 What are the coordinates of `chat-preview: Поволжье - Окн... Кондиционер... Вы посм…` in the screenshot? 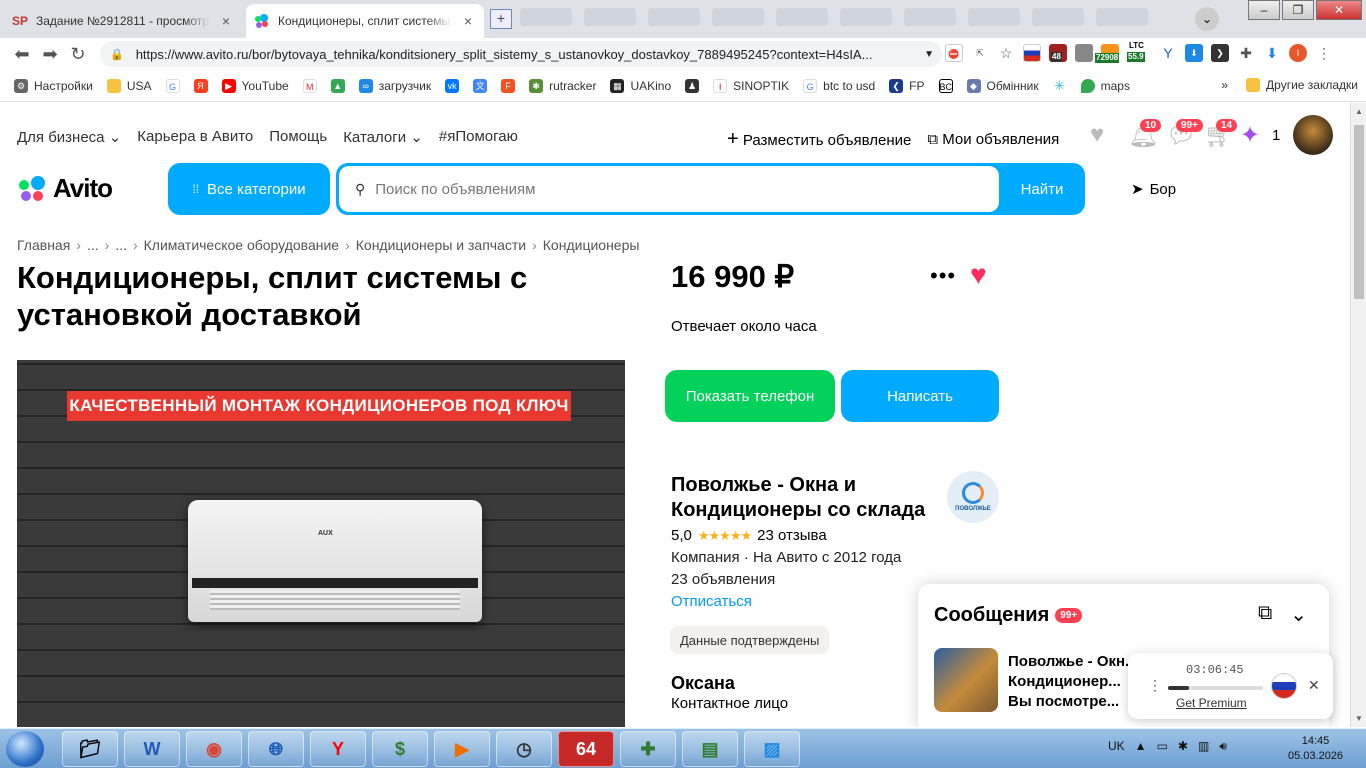 It's located at (1078, 682).